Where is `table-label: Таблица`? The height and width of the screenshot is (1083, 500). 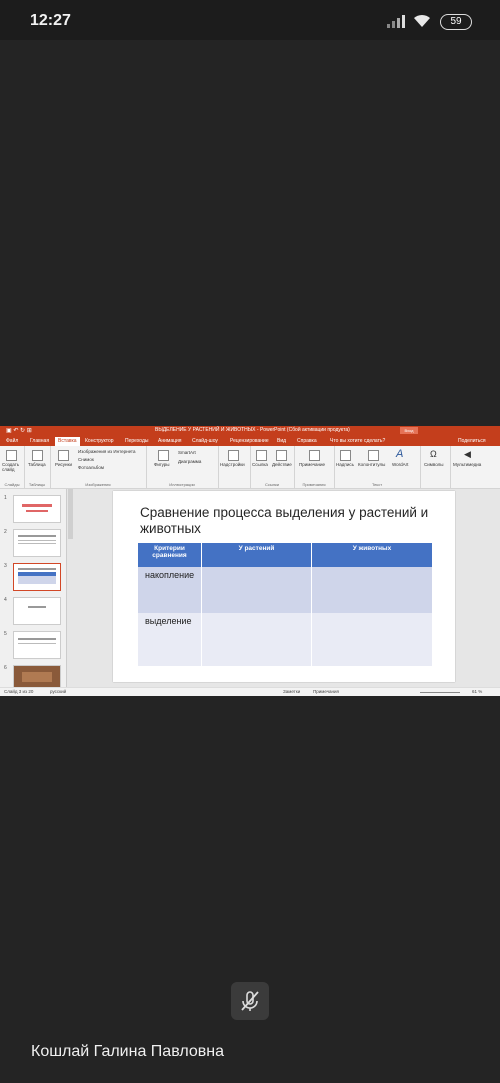
table-label: Таблица is located at coordinates (37, 464).